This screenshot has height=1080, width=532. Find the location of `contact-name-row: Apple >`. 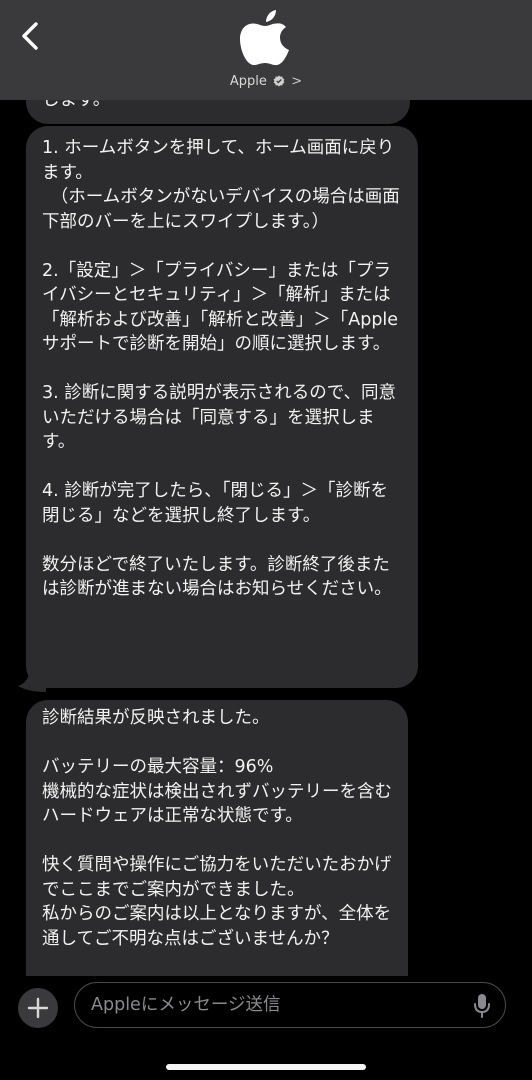

contact-name-row: Apple > is located at coordinates (266, 81).